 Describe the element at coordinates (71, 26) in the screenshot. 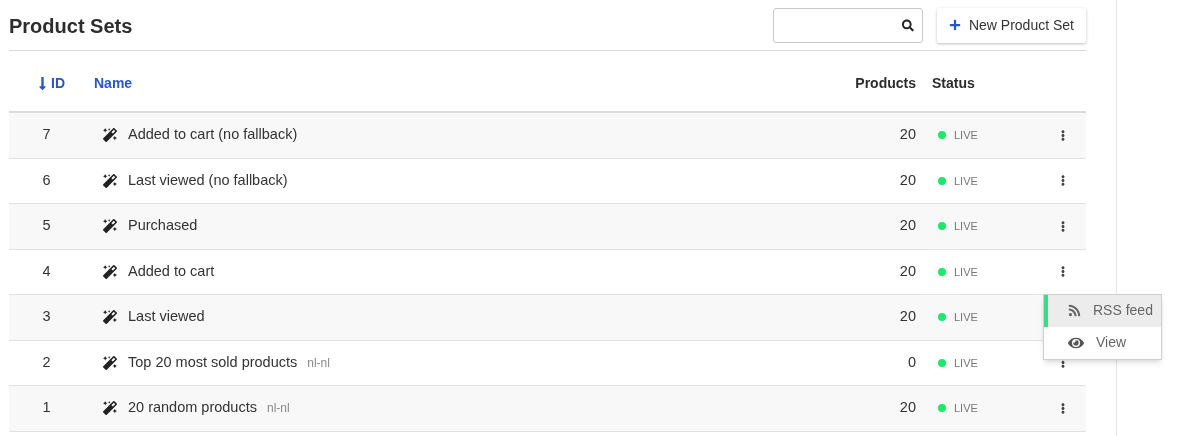

I see `page-title: Product Sets` at that location.